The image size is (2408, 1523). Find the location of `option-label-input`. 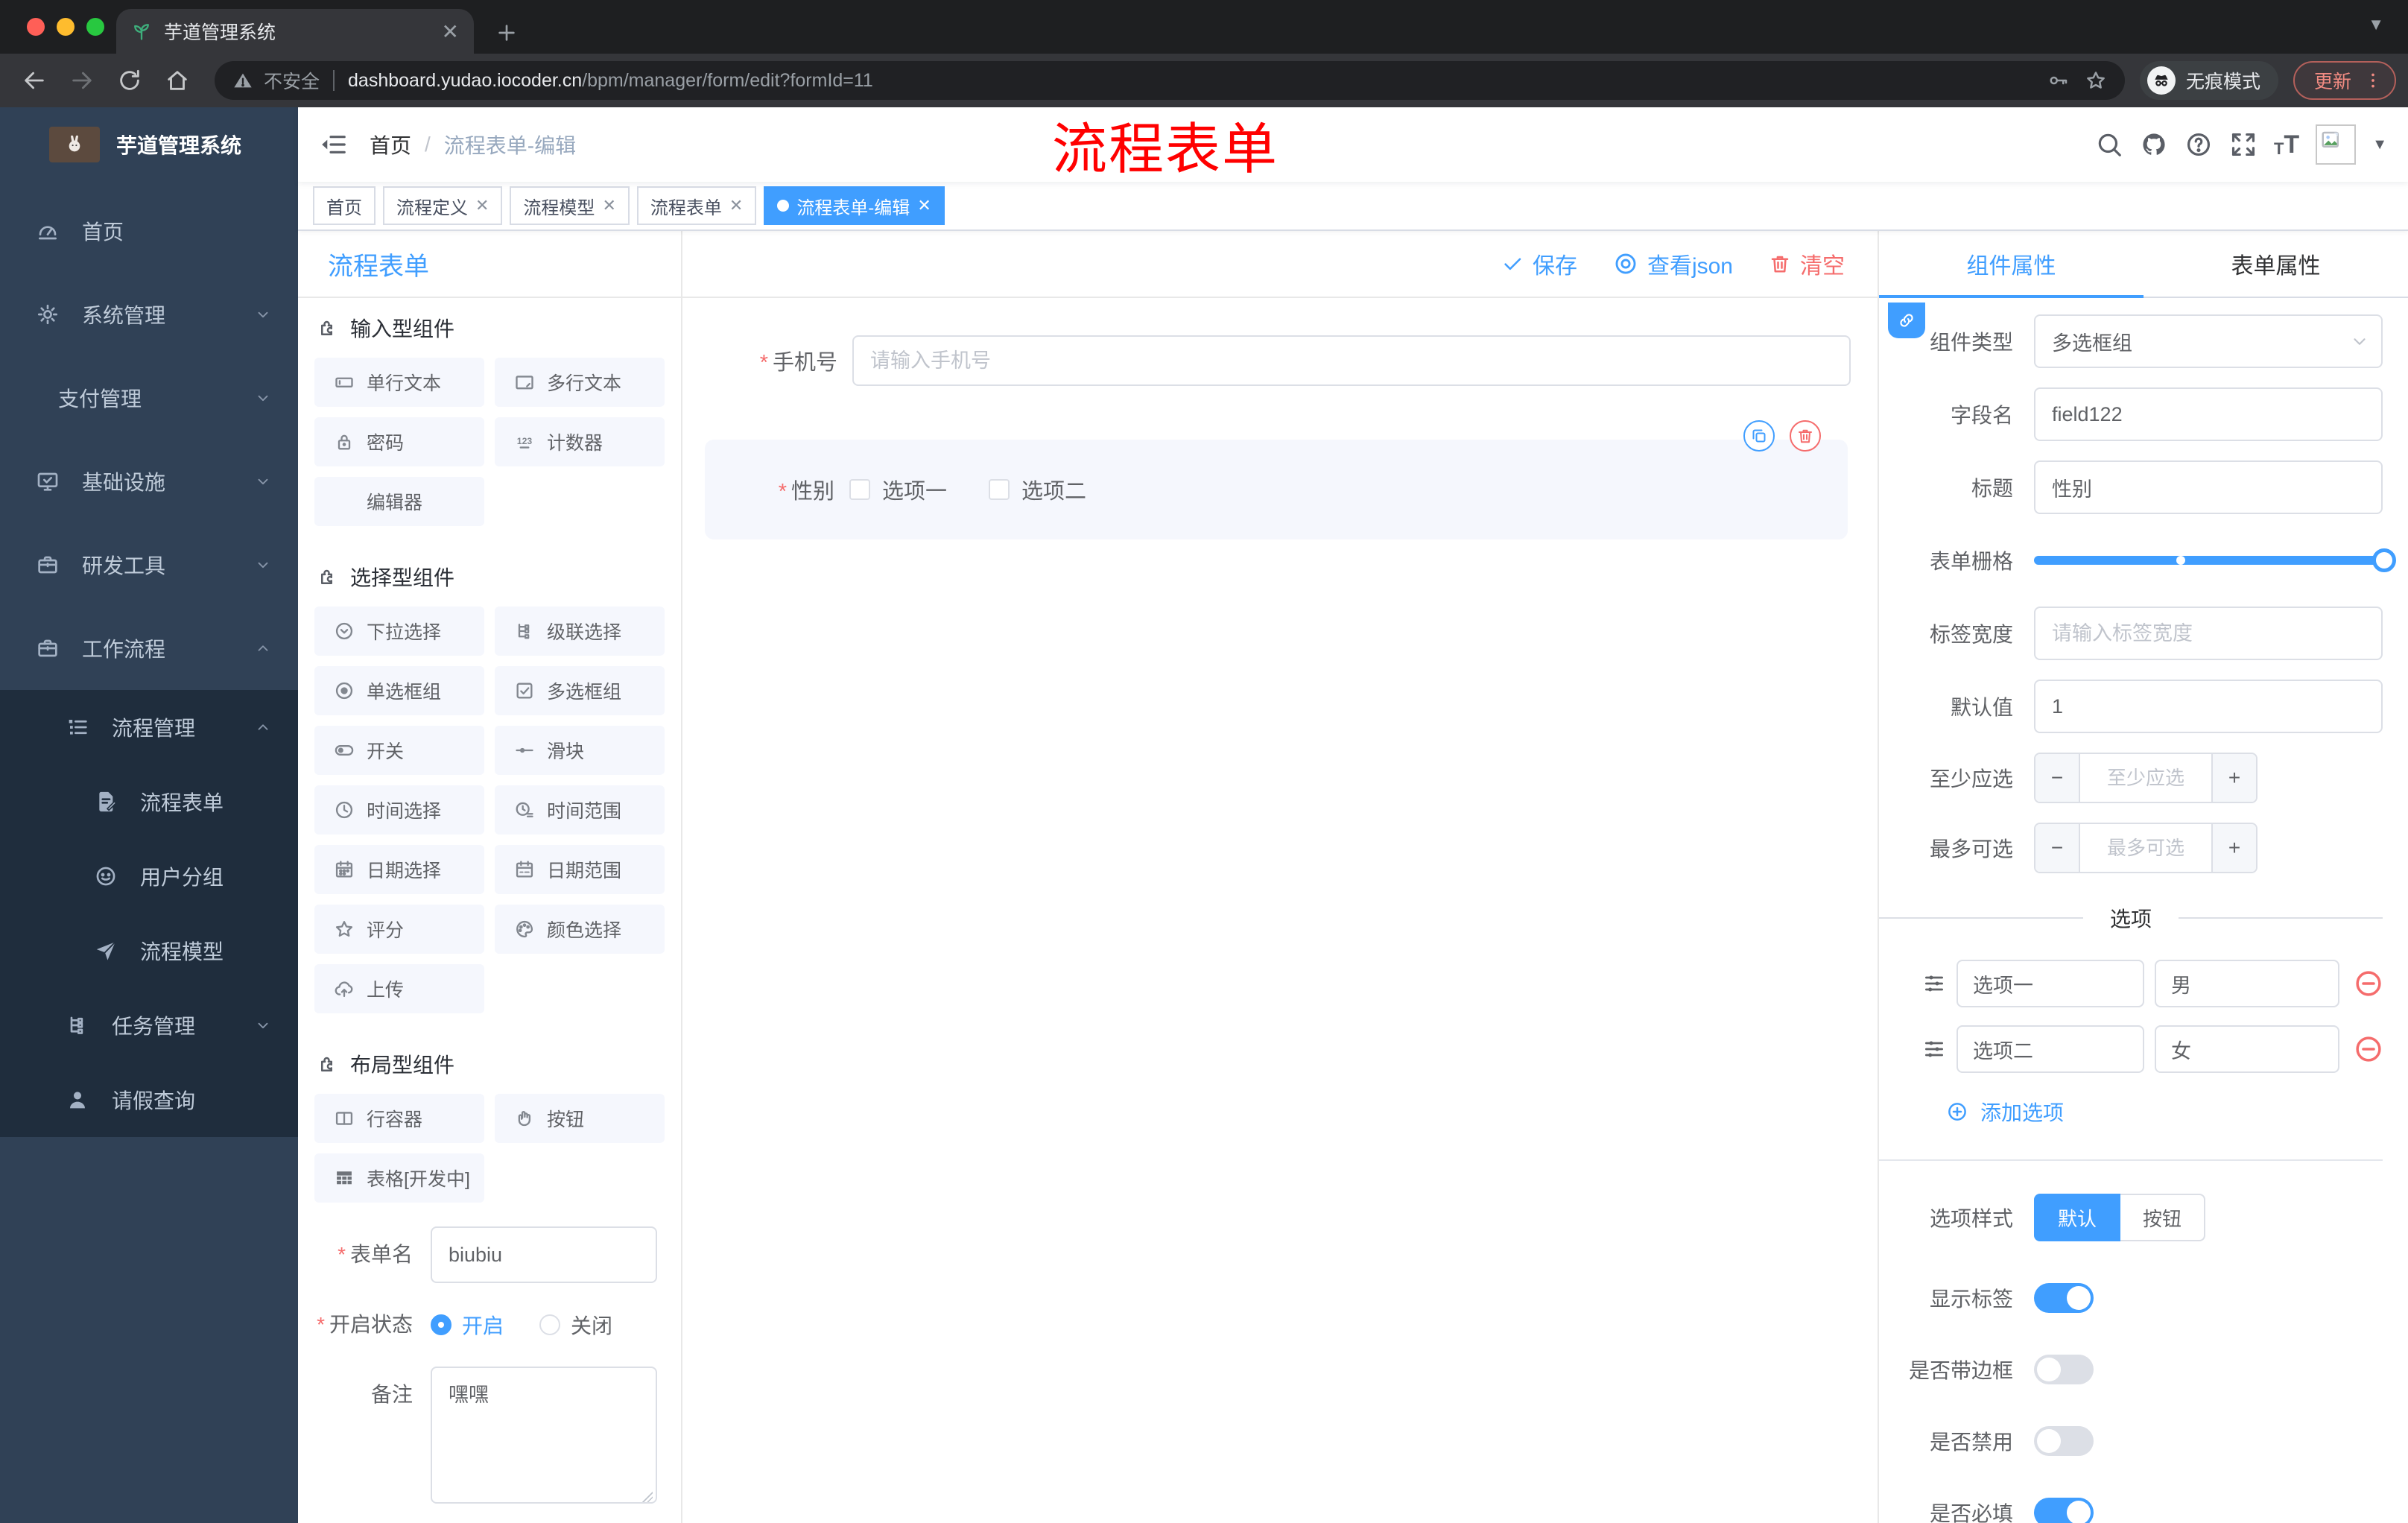

option-label-input is located at coordinates (2050, 984).